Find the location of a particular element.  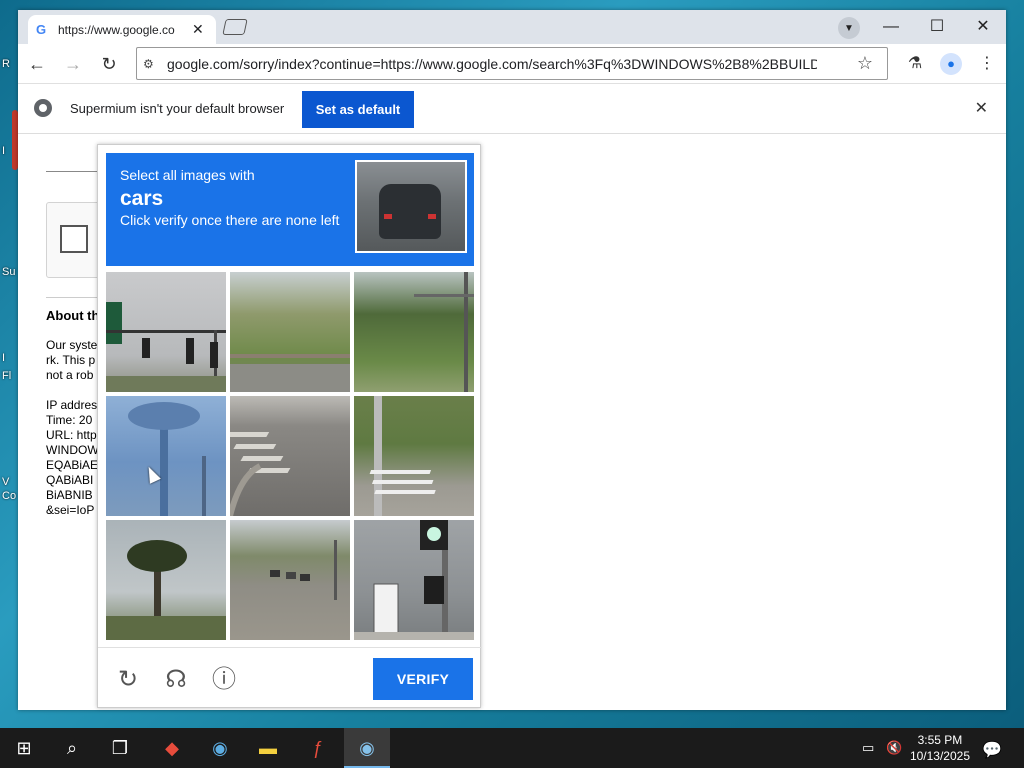

tab-active: G https://www.google.co ✕ is located at coordinates (122, 29).